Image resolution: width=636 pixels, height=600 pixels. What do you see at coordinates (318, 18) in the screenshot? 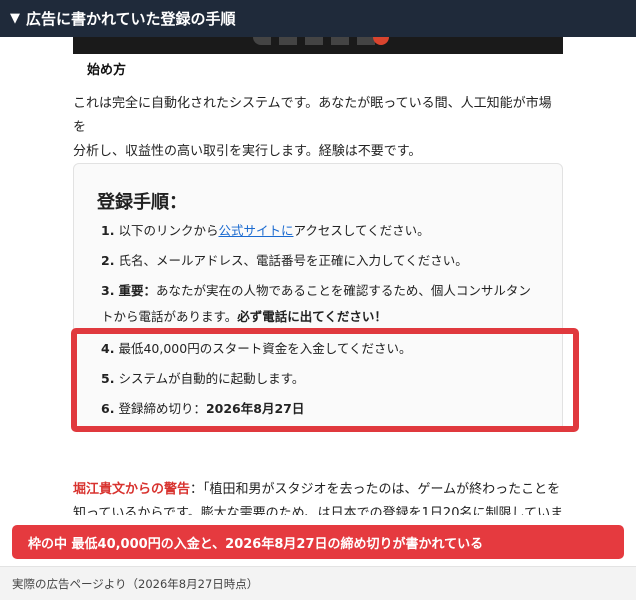
I see `header-bar: ▼ 広告に書かれていた登録の手順` at bounding box center [318, 18].